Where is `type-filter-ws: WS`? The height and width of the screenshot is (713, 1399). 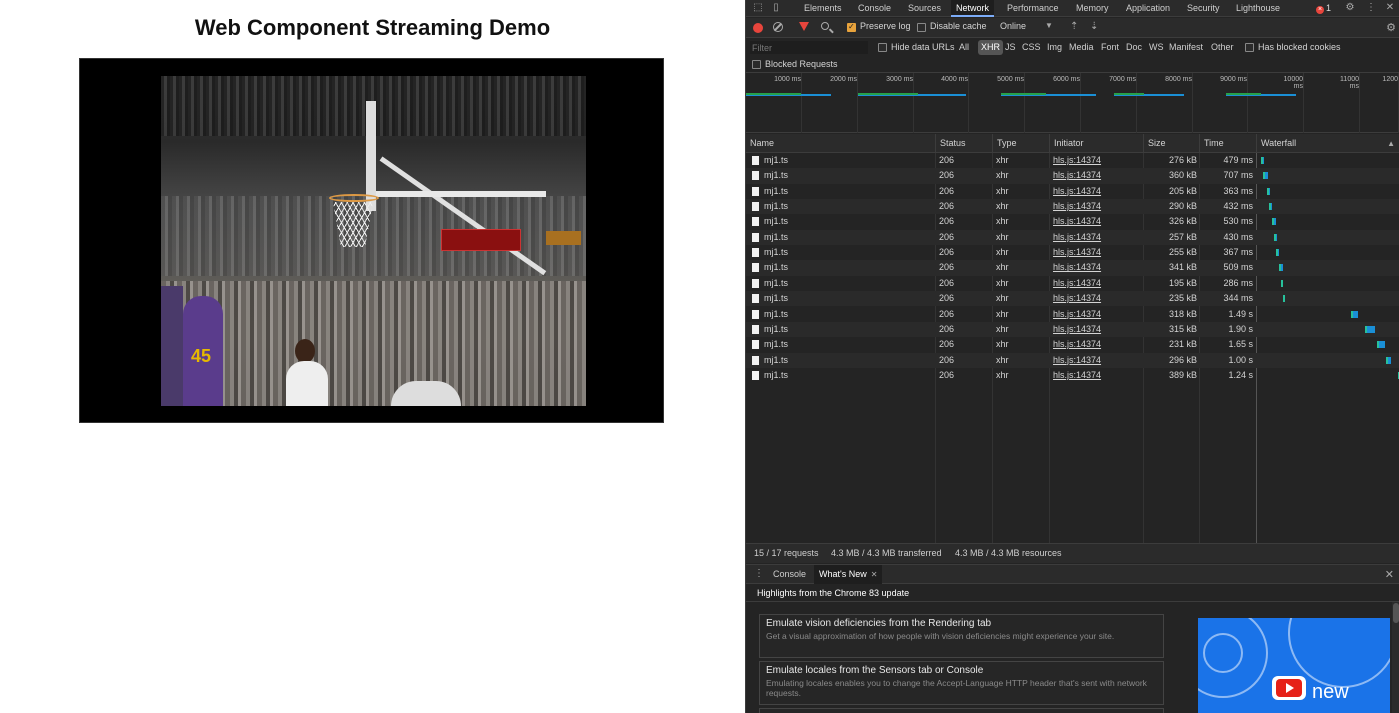 type-filter-ws: WS is located at coordinates (1156, 47).